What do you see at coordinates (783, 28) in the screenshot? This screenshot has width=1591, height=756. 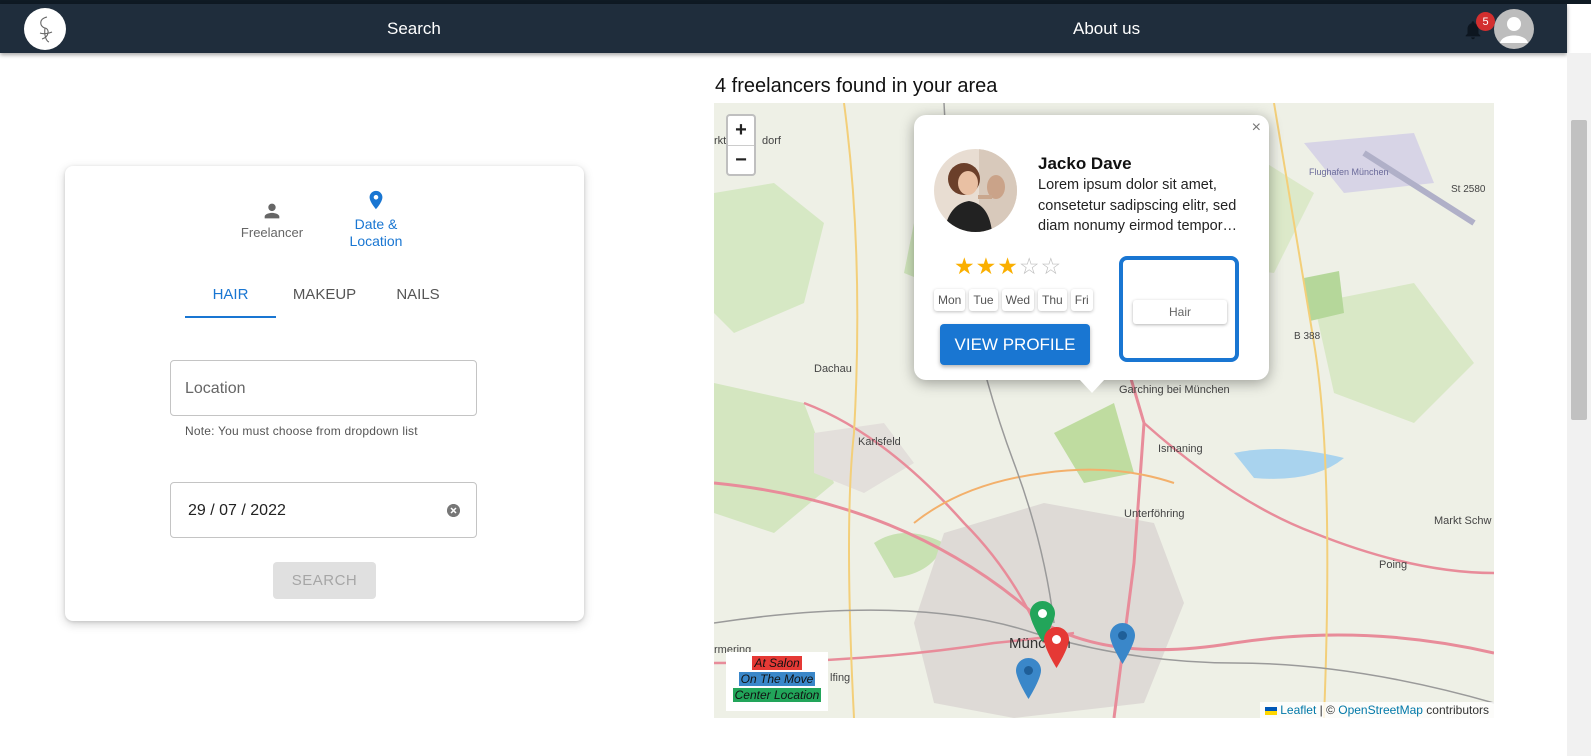 I see `navbar: Search About us 5` at bounding box center [783, 28].